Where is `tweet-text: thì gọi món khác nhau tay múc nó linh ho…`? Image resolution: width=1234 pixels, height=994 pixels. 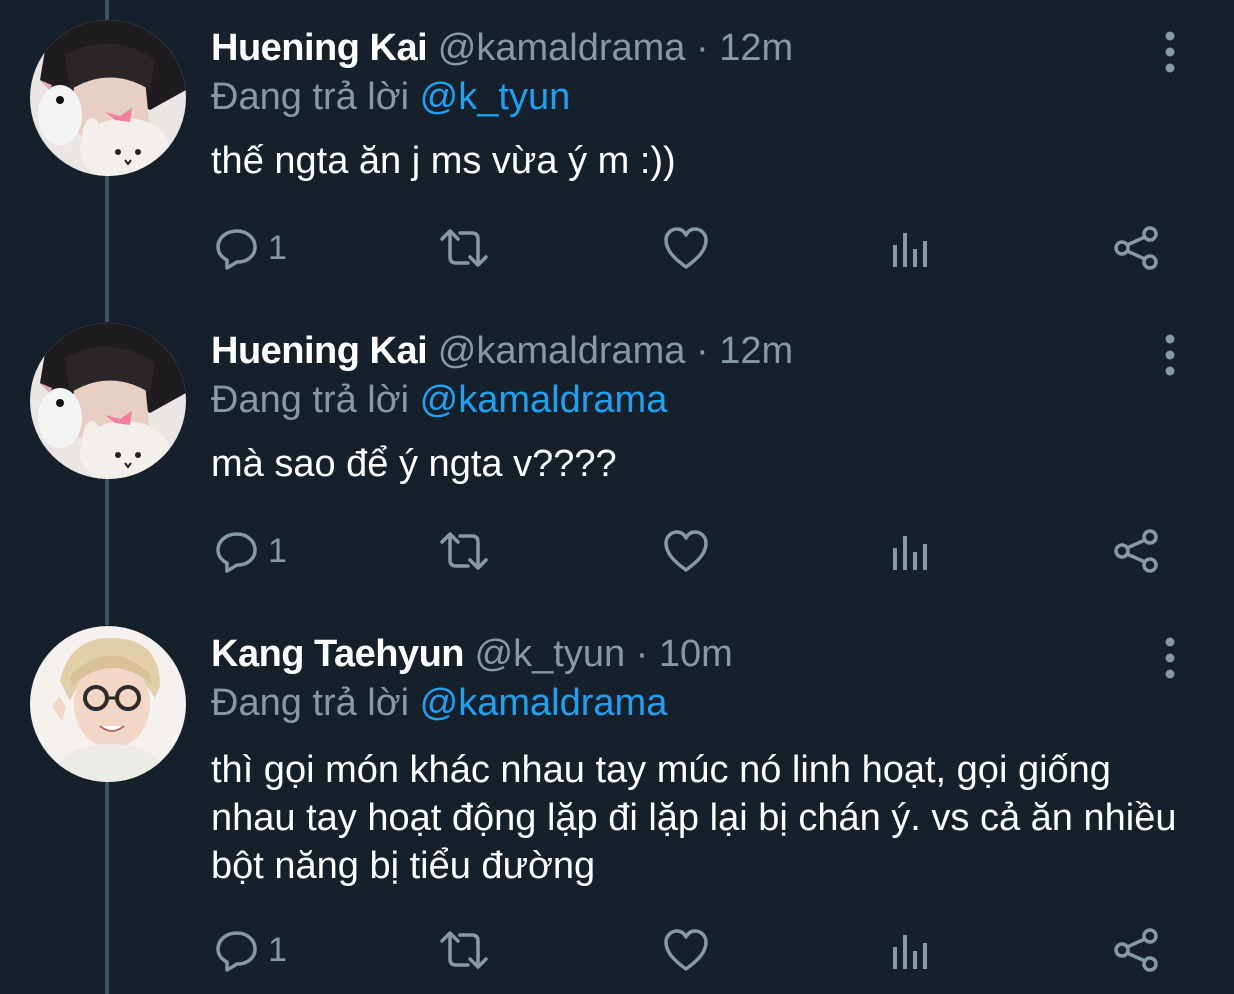
tweet-text: thì gọi món khác nhau tay múc nó linh ho… is located at coordinates (694, 818).